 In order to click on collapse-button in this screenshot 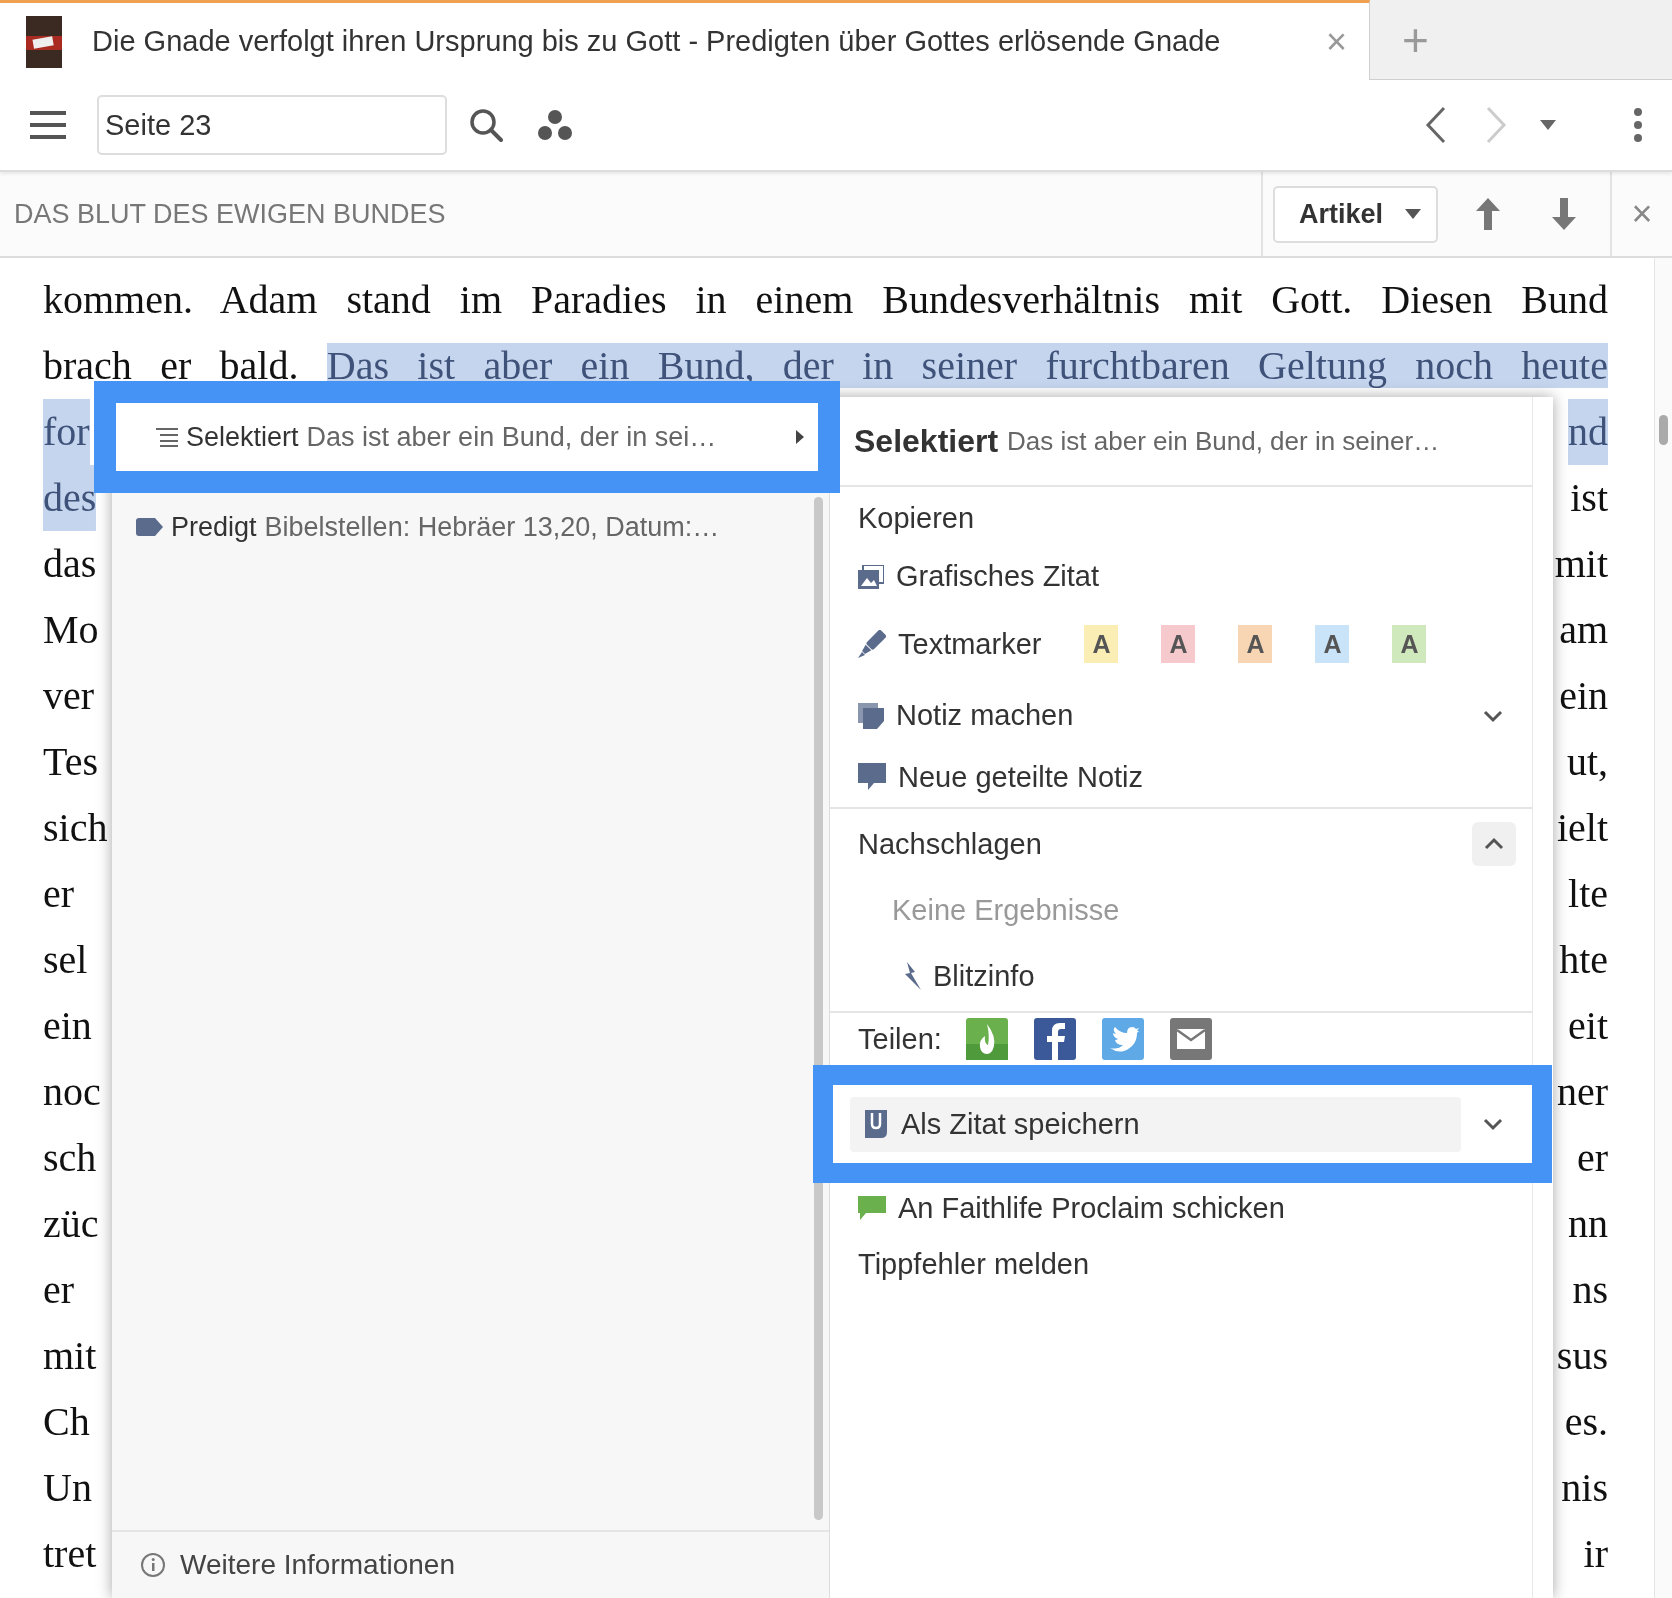, I will do `click(1494, 844)`.